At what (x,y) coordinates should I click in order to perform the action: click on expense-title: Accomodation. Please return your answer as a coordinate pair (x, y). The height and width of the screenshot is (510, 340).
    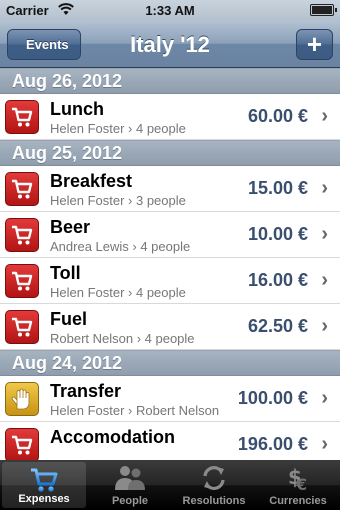
    Looking at the image, I should click on (113, 437).